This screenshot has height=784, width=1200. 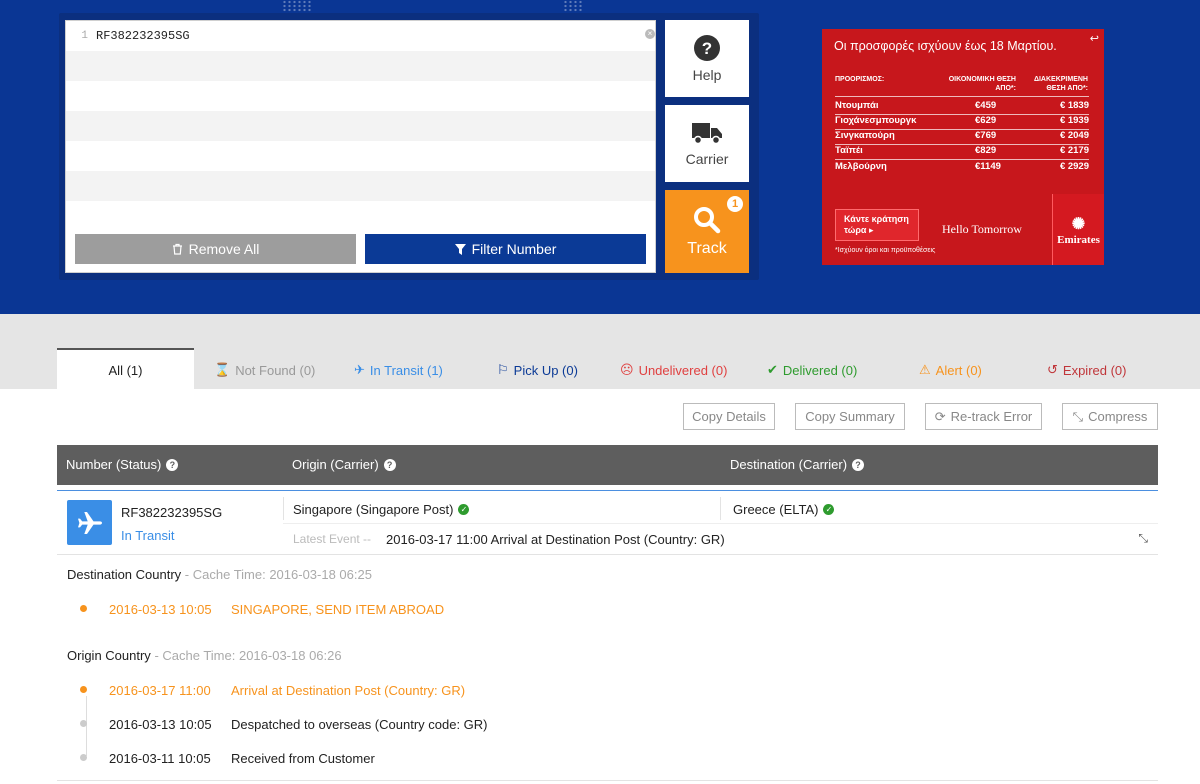 What do you see at coordinates (1060, 84) in the screenshot?
I see `ad-column-business: ΔΙΑΚΕΚΡΙΜΕΝΗ ΘΕΣΗ ΑΠΟ*:` at bounding box center [1060, 84].